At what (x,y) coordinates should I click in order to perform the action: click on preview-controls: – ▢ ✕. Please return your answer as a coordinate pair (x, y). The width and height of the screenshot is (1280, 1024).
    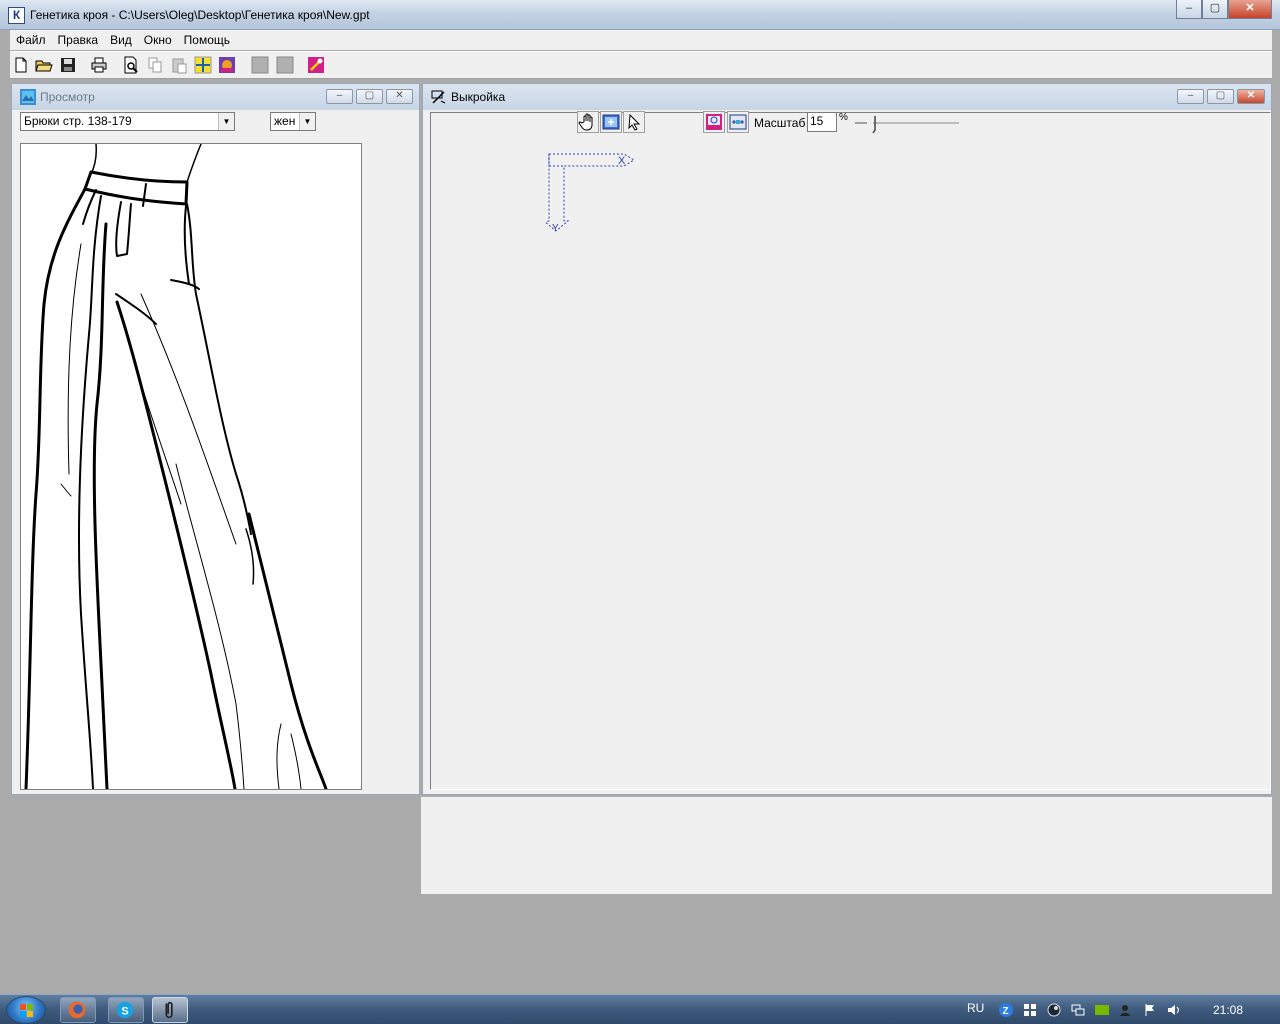
    Looking at the image, I should click on (369, 96).